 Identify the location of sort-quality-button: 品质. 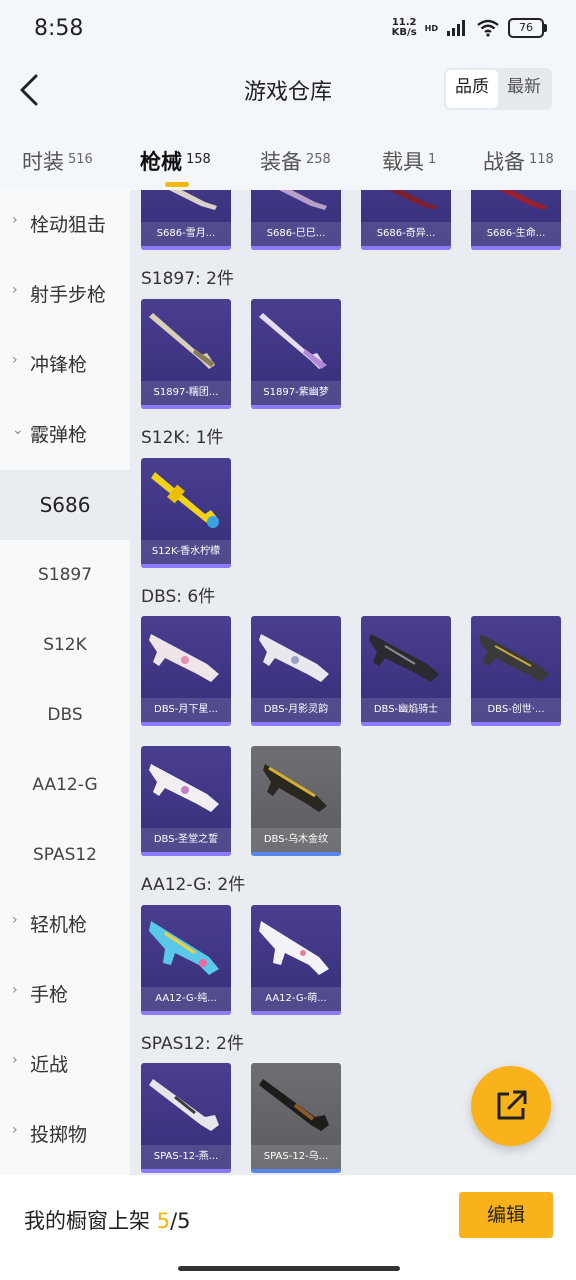
(472, 89).